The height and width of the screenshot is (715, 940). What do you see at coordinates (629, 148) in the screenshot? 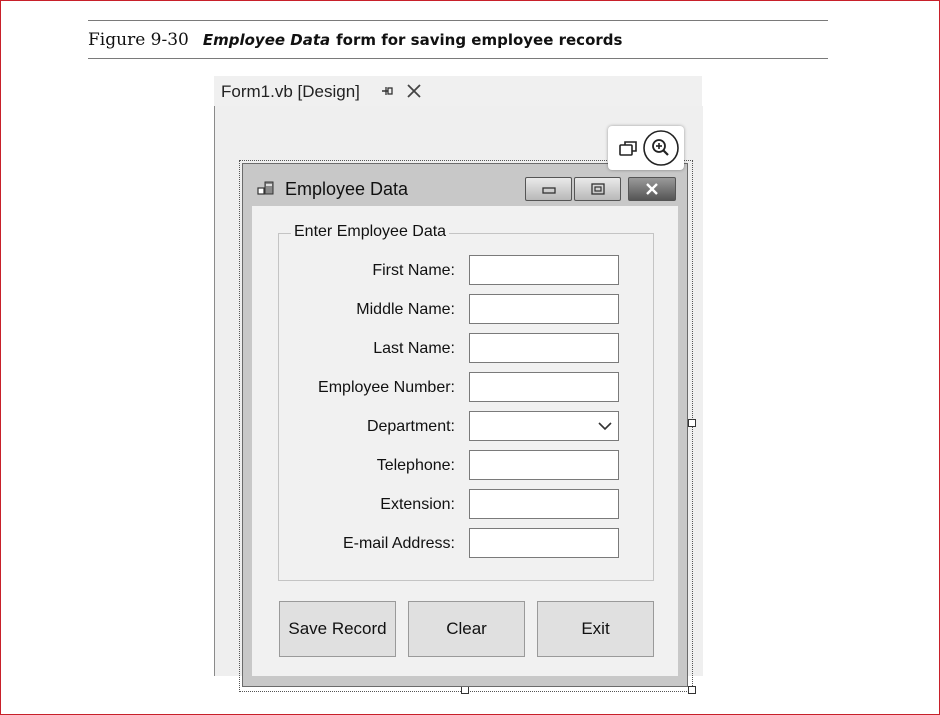
I see `open-external-icon` at bounding box center [629, 148].